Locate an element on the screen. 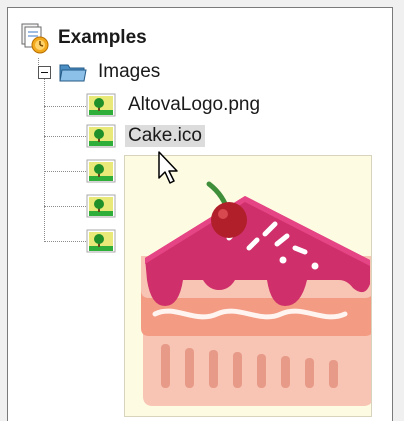 The height and width of the screenshot is (421, 404). tree-root-label: Examples is located at coordinates (102, 37).